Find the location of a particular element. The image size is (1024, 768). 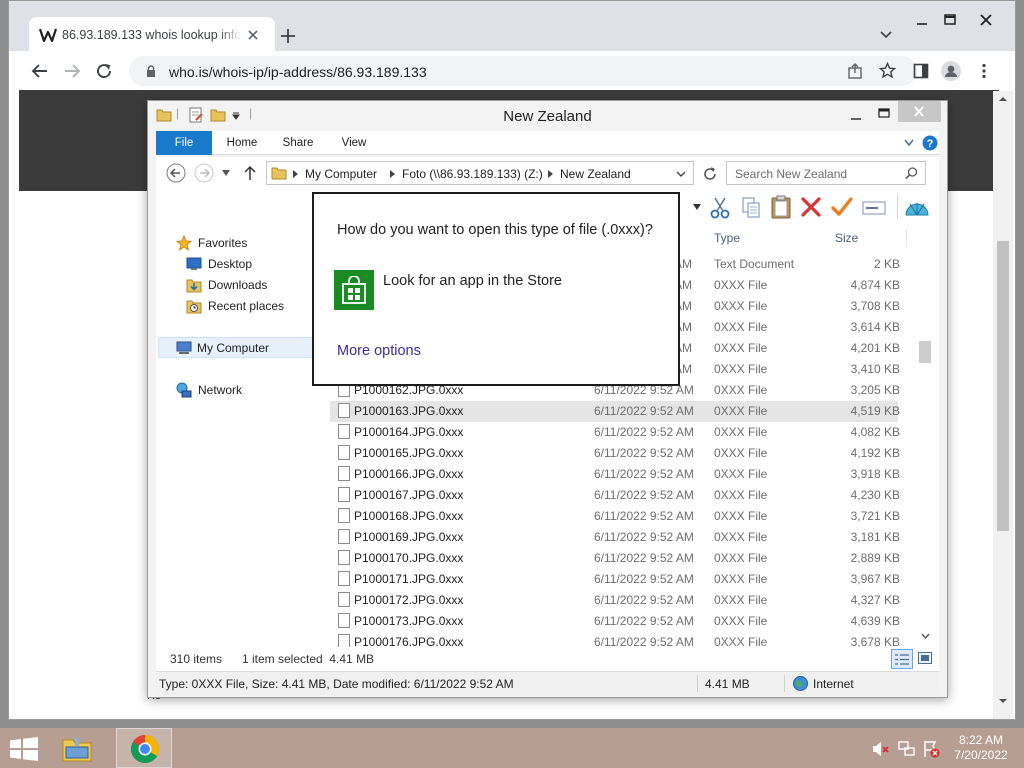

address-dropdown-icon is located at coordinates (681, 174).